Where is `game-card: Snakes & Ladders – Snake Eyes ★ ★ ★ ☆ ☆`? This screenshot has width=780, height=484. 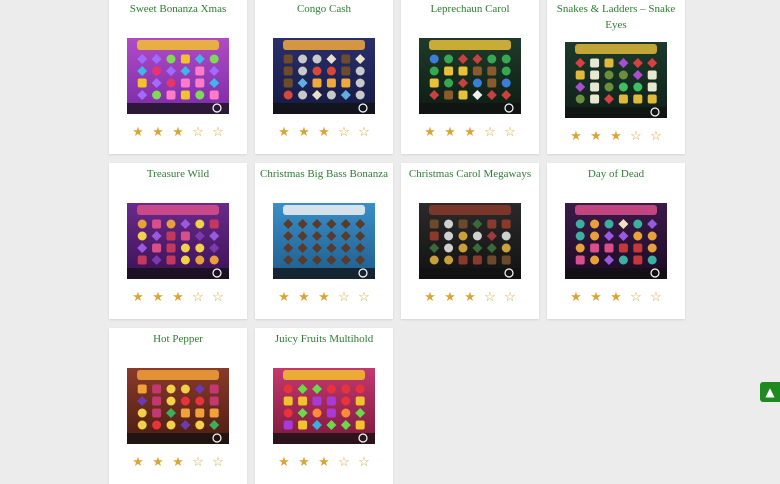
game-card: Snakes & Ladders – Snake Eyes ★ ★ ★ ☆ ☆ is located at coordinates (616, 77).